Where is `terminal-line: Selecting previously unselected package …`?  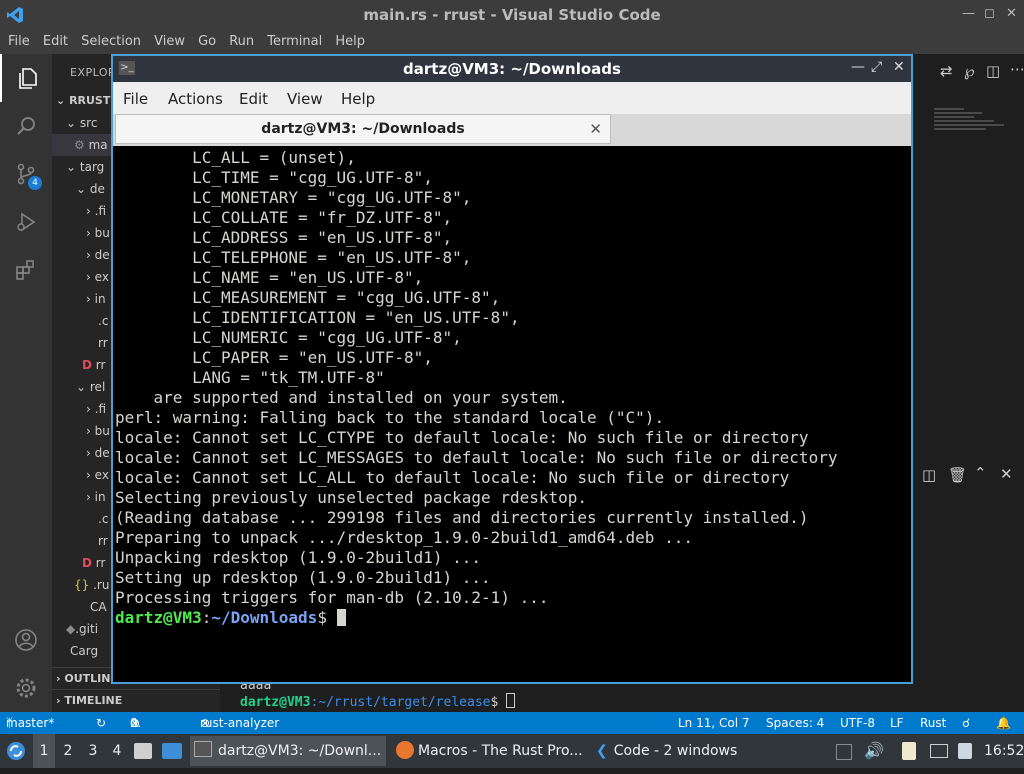 terminal-line: Selecting previously unselected package … is located at coordinates (351, 497).